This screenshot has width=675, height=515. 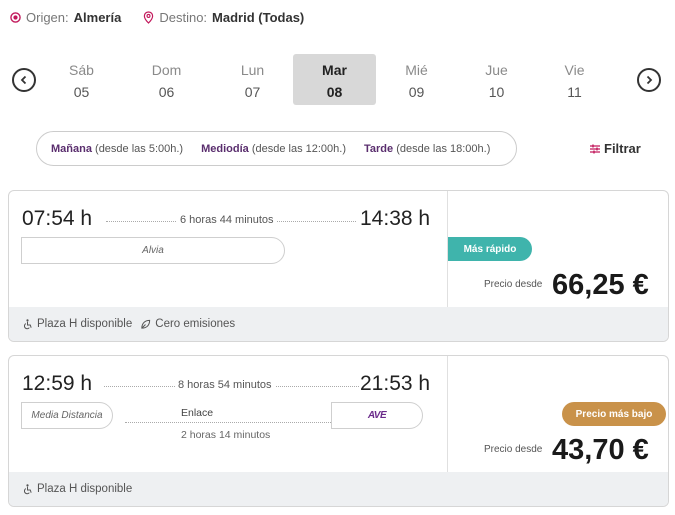 What do you see at coordinates (338, 489) in the screenshot?
I see `card-features: Plaza H disponible` at bounding box center [338, 489].